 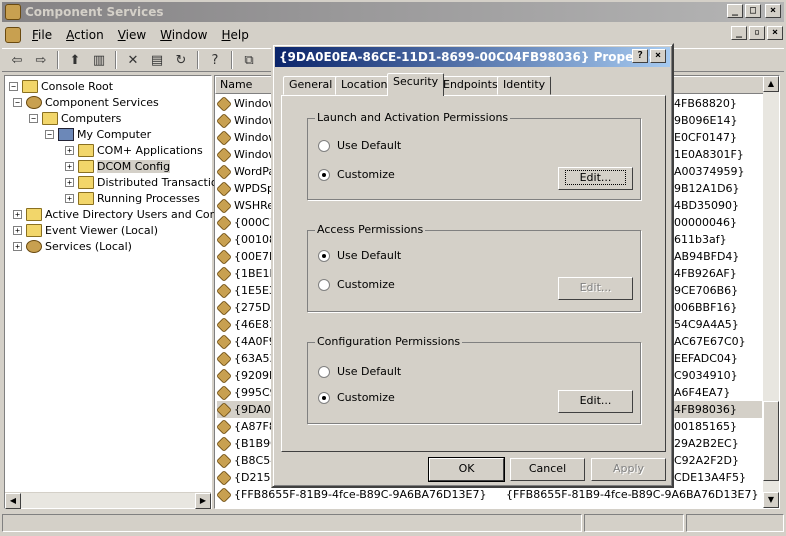 I want to click on refresh-icon: ↻, so click(x=181, y=60).